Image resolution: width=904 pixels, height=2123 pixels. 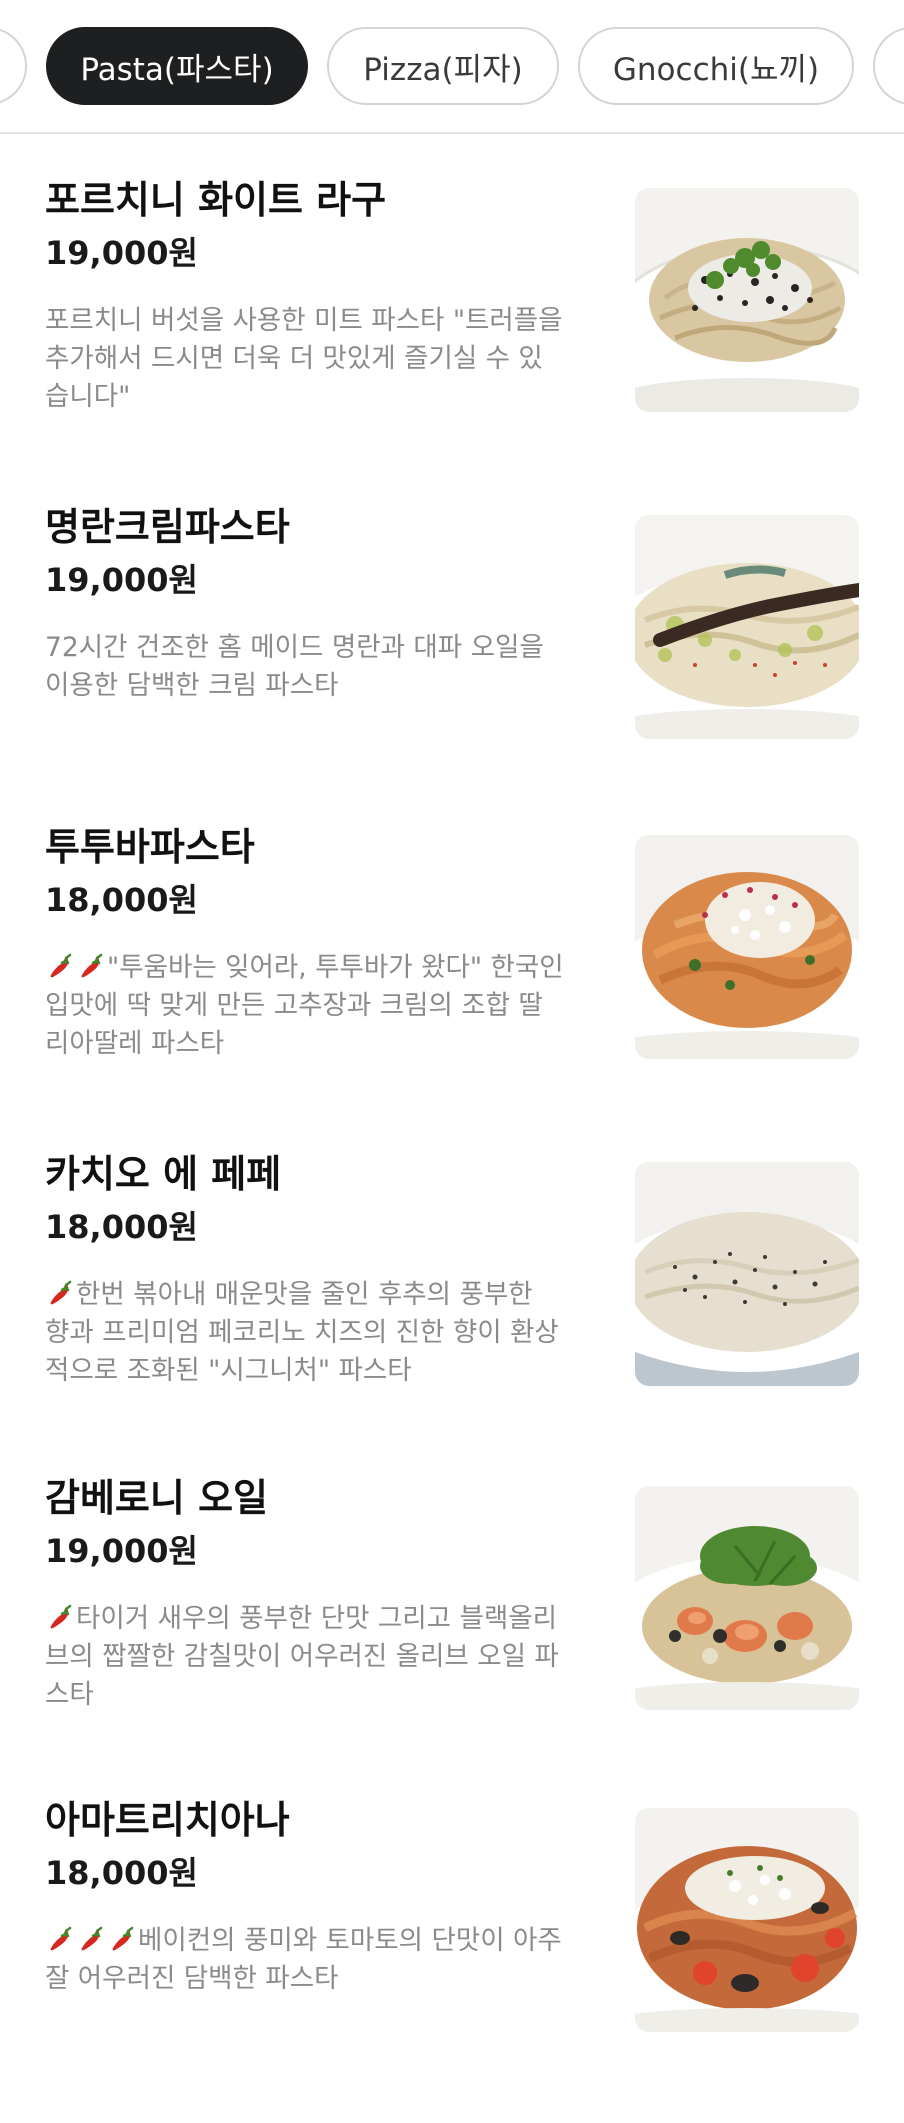 What do you see at coordinates (888, 66) in the screenshot?
I see `category-chip-next` at bounding box center [888, 66].